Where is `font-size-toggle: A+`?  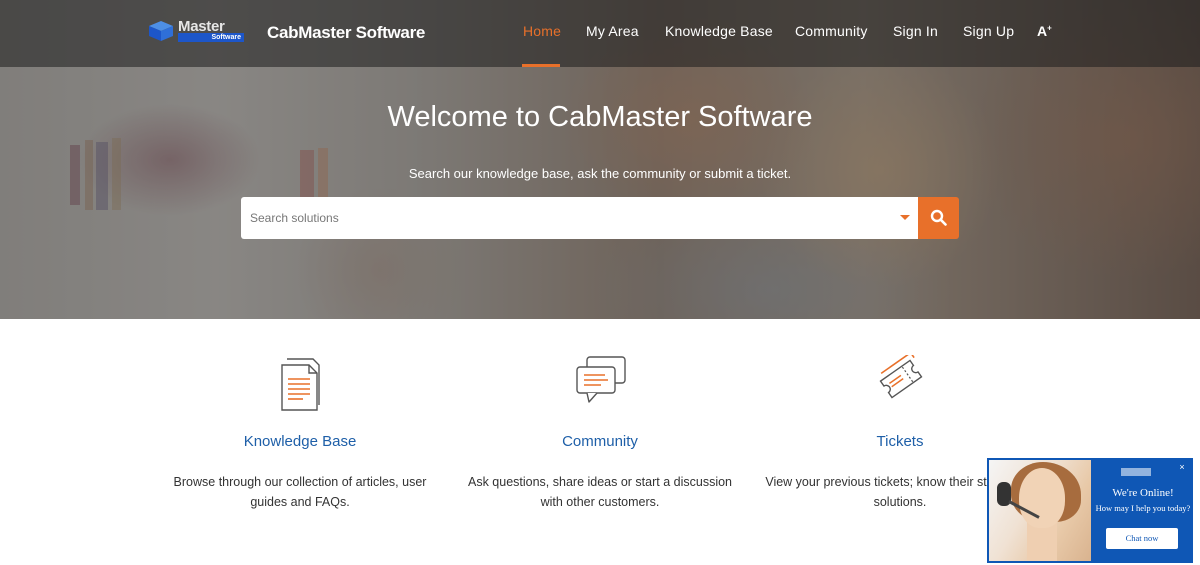 font-size-toggle: A+ is located at coordinates (1044, 31).